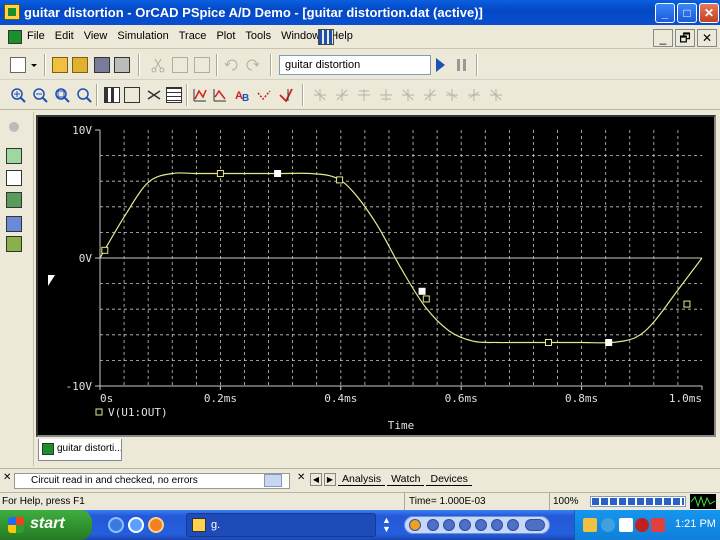 Image resolution: width=720 pixels, height=540 pixels. Describe the element at coordinates (387, 525) in the screenshot. I see `taskbar-scroll-icon: ▲ ▼` at that location.